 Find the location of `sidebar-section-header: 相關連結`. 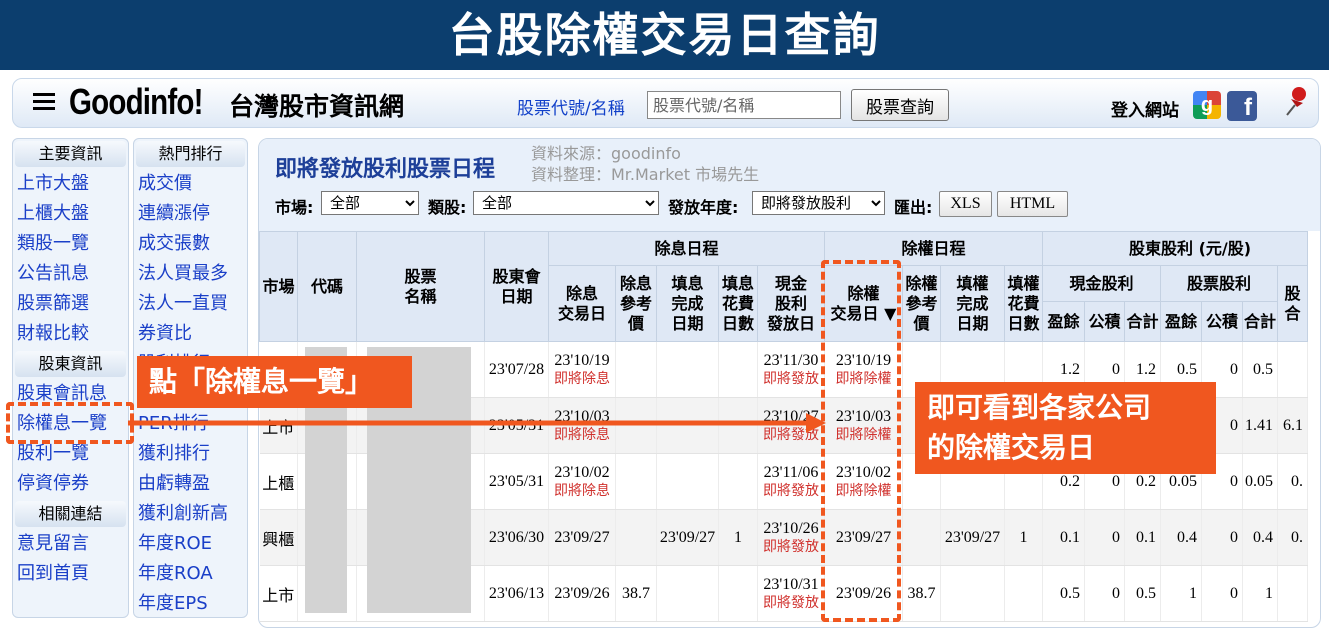

sidebar-section-header: 相關連結 is located at coordinates (70, 514).